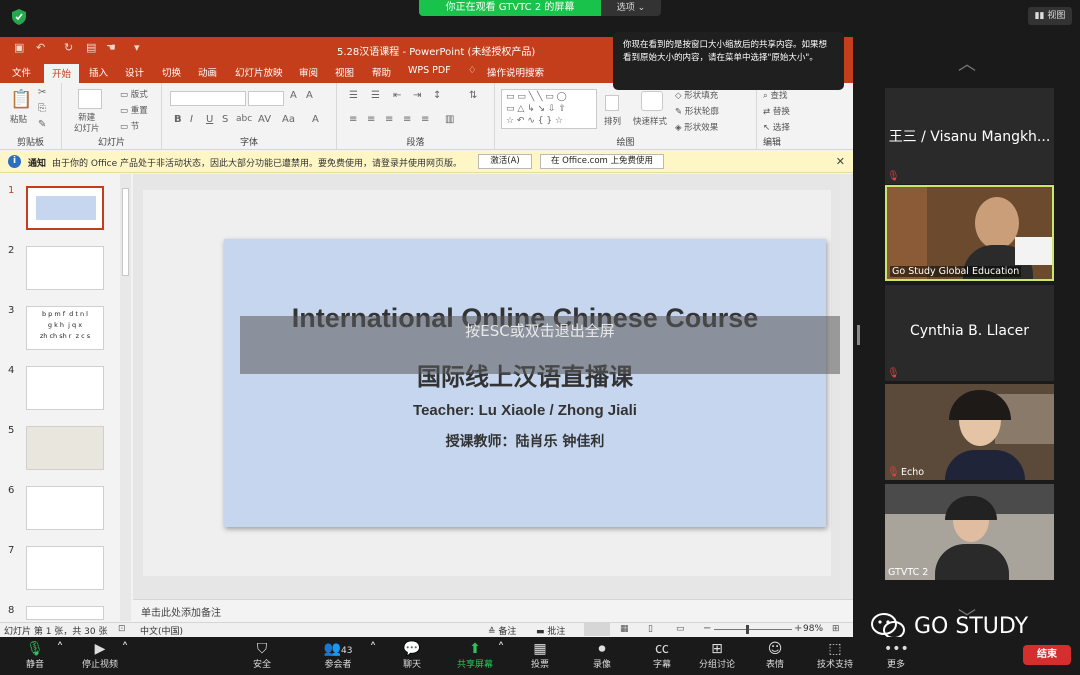 The image size is (1080, 675). I want to click on char-spacing-icon: AV, so click(264, 119).